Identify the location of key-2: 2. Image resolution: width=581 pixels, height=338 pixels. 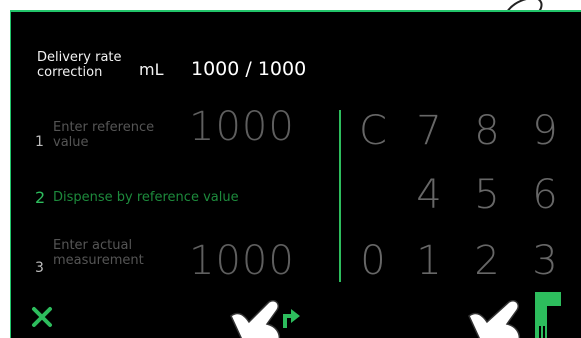
(487, 261).